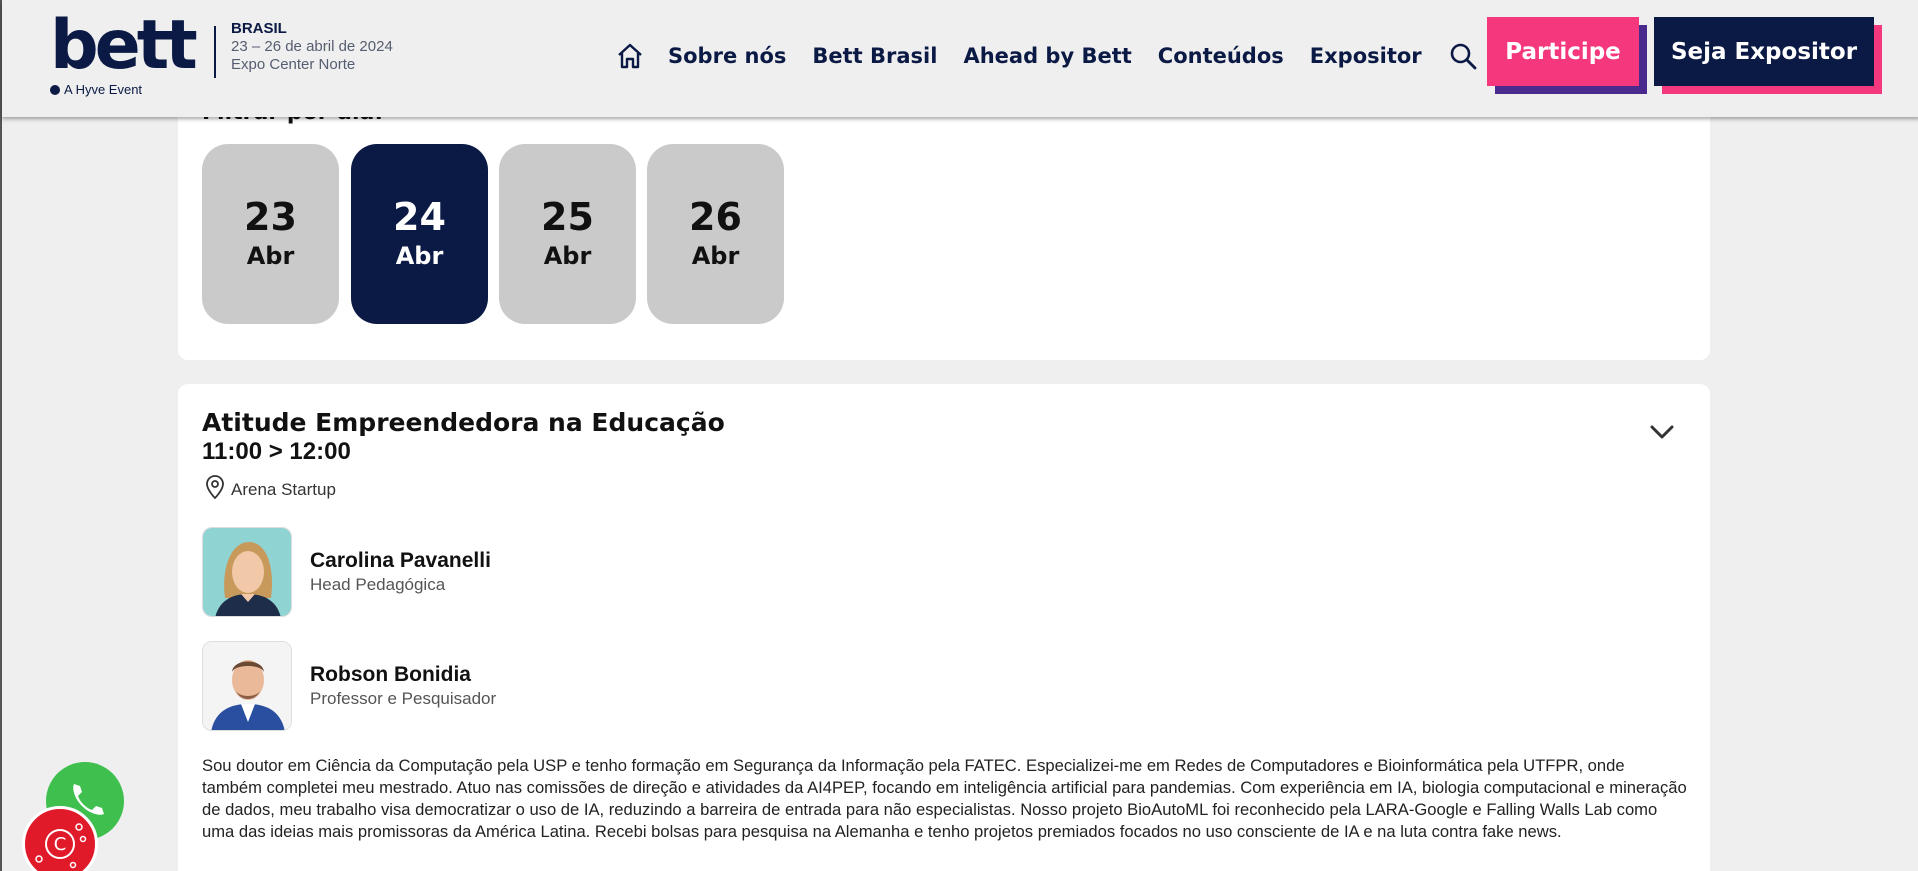 This screenshot has width=1918, height=871. What do you see at coordinates (215, 52) in the screenshot?
I see `logo-divider` at bounding box center [215, 52].